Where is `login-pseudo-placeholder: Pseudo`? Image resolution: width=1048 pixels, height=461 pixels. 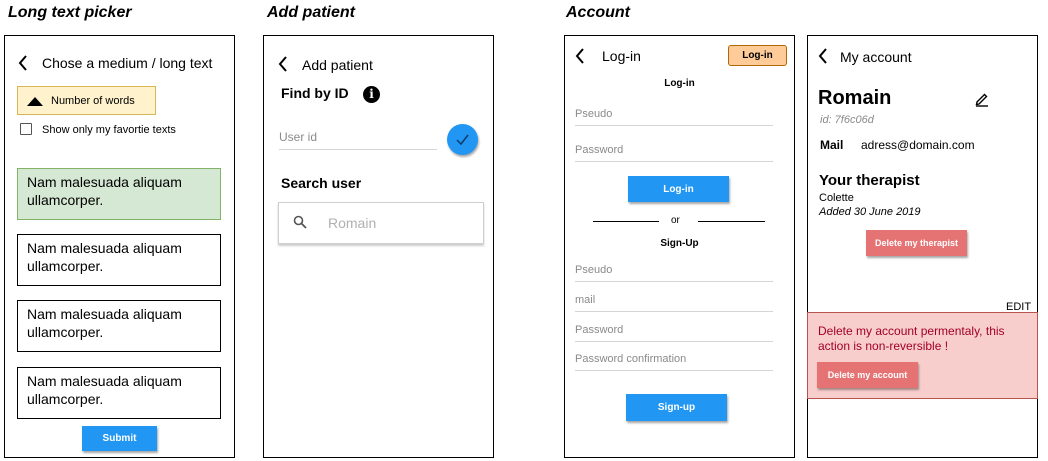 login-pseudo-placeholder: Pseudo is located at coordinates (594, 114).